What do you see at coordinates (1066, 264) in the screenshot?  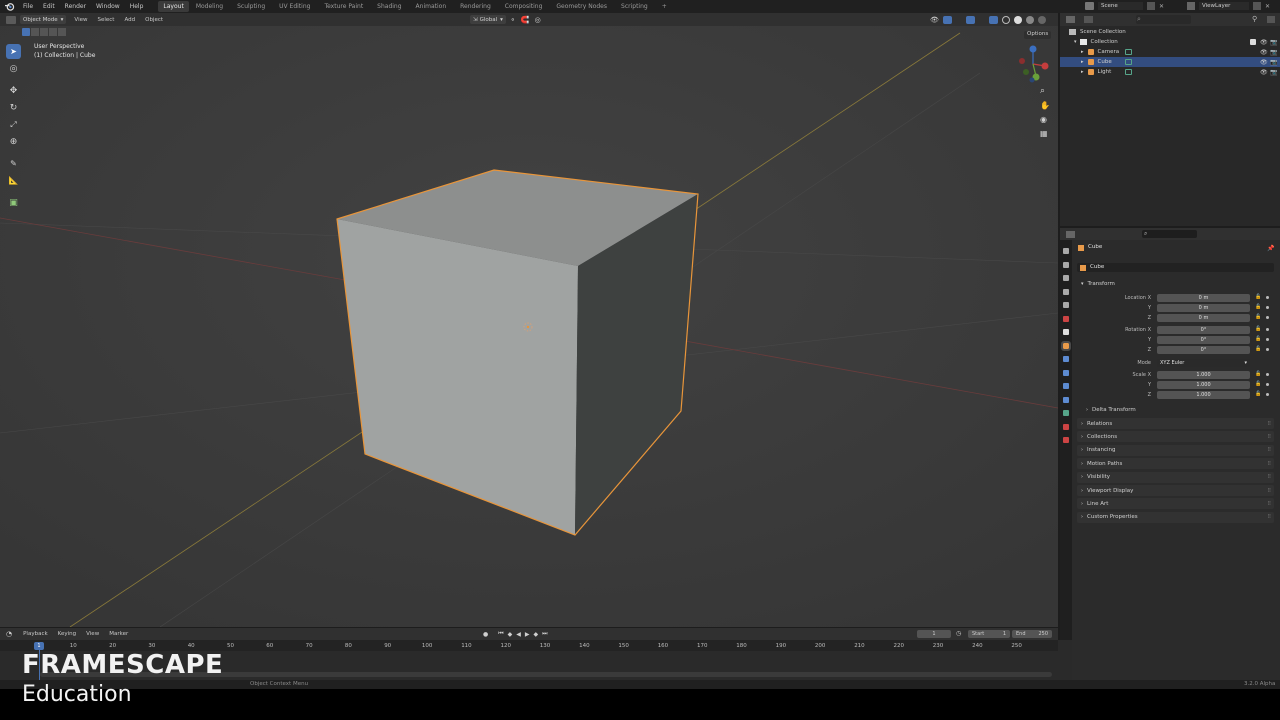 I see `render-tab-icon` at bounding box center [1066, 264].